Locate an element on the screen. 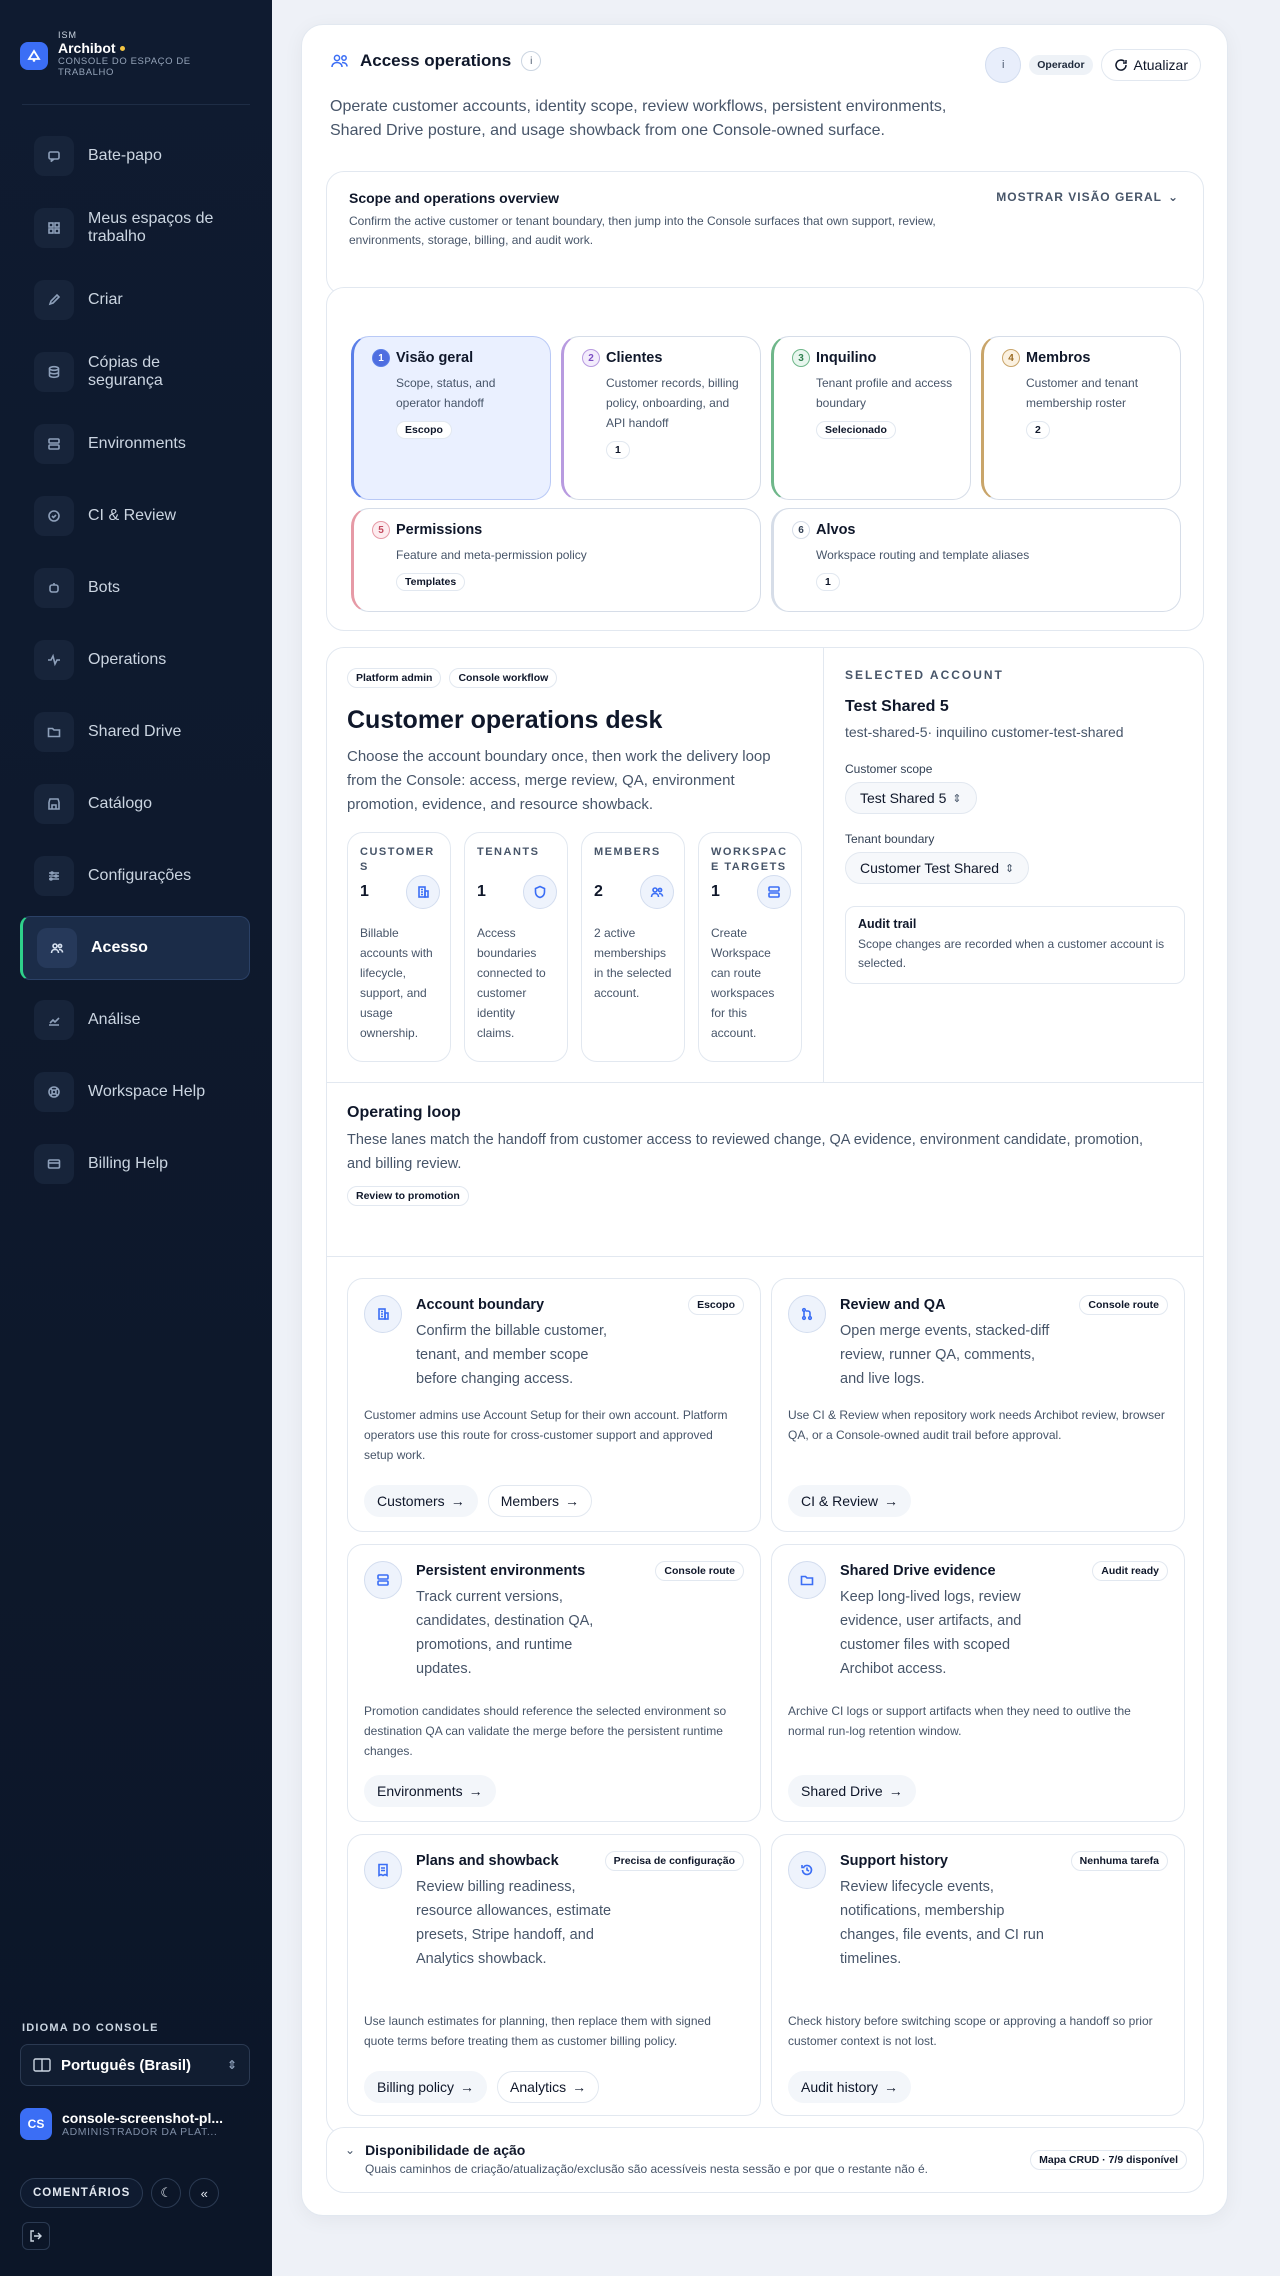 This screenshot has height=2276, width=1280. step-badge: 1 is located at coordinates (828, 582).